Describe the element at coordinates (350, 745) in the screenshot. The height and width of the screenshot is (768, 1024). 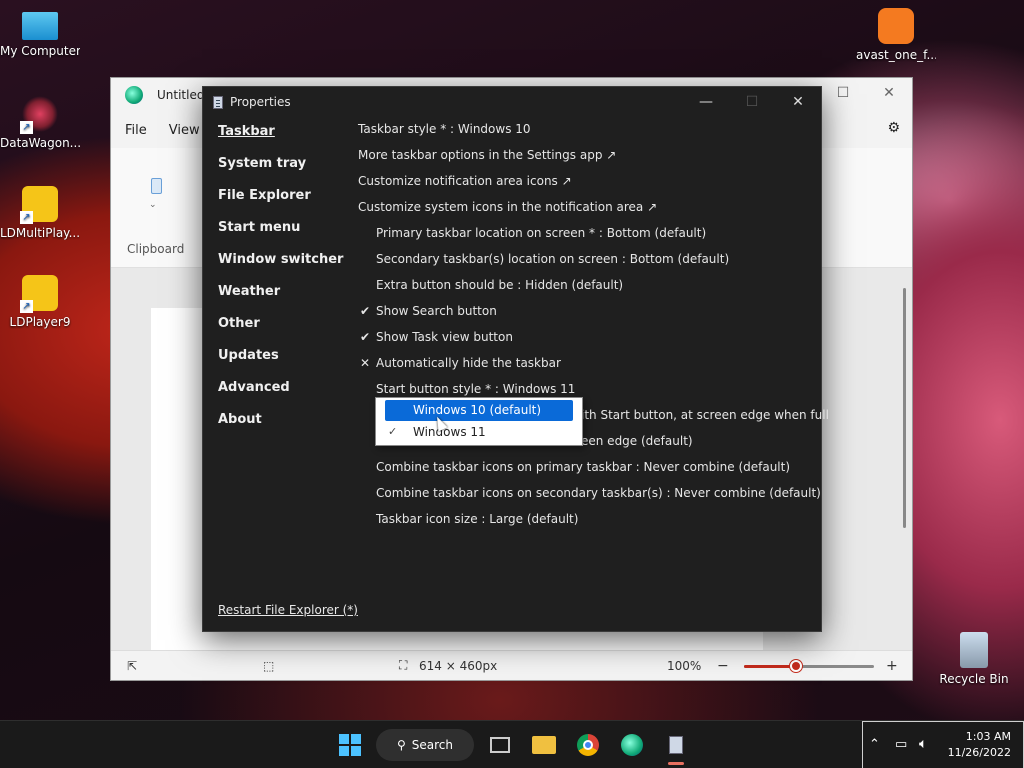
I see `start-button` at that location.